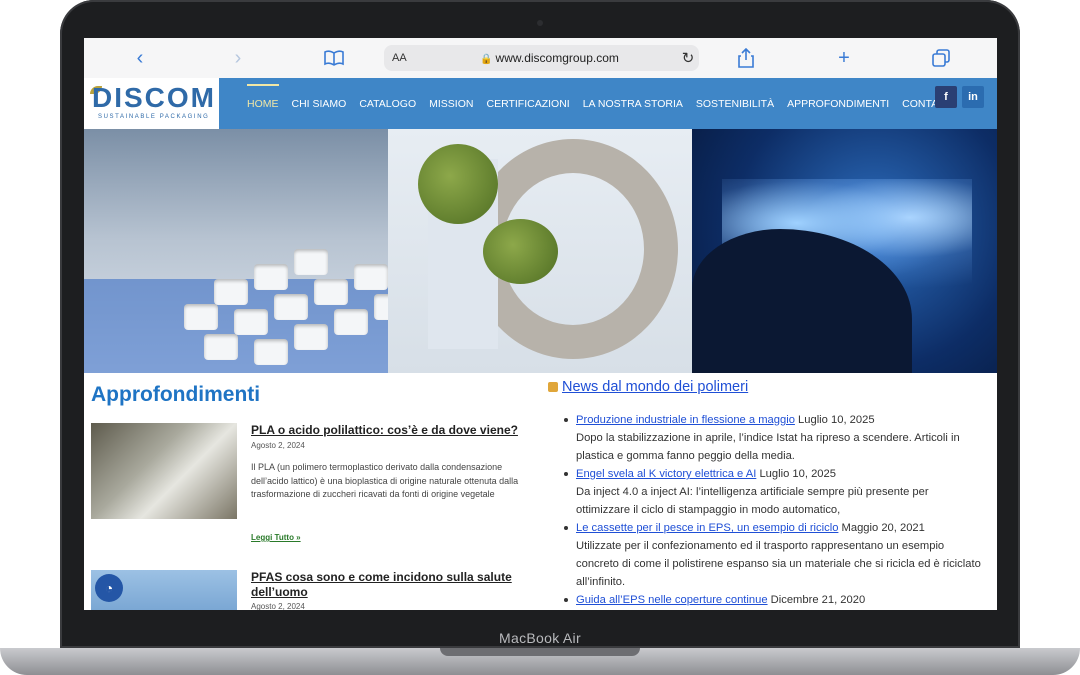 This screenshot has width=1080, height=675. I want to click on url-text: 🔒 www.discomgroup.com, so click(549, 58).